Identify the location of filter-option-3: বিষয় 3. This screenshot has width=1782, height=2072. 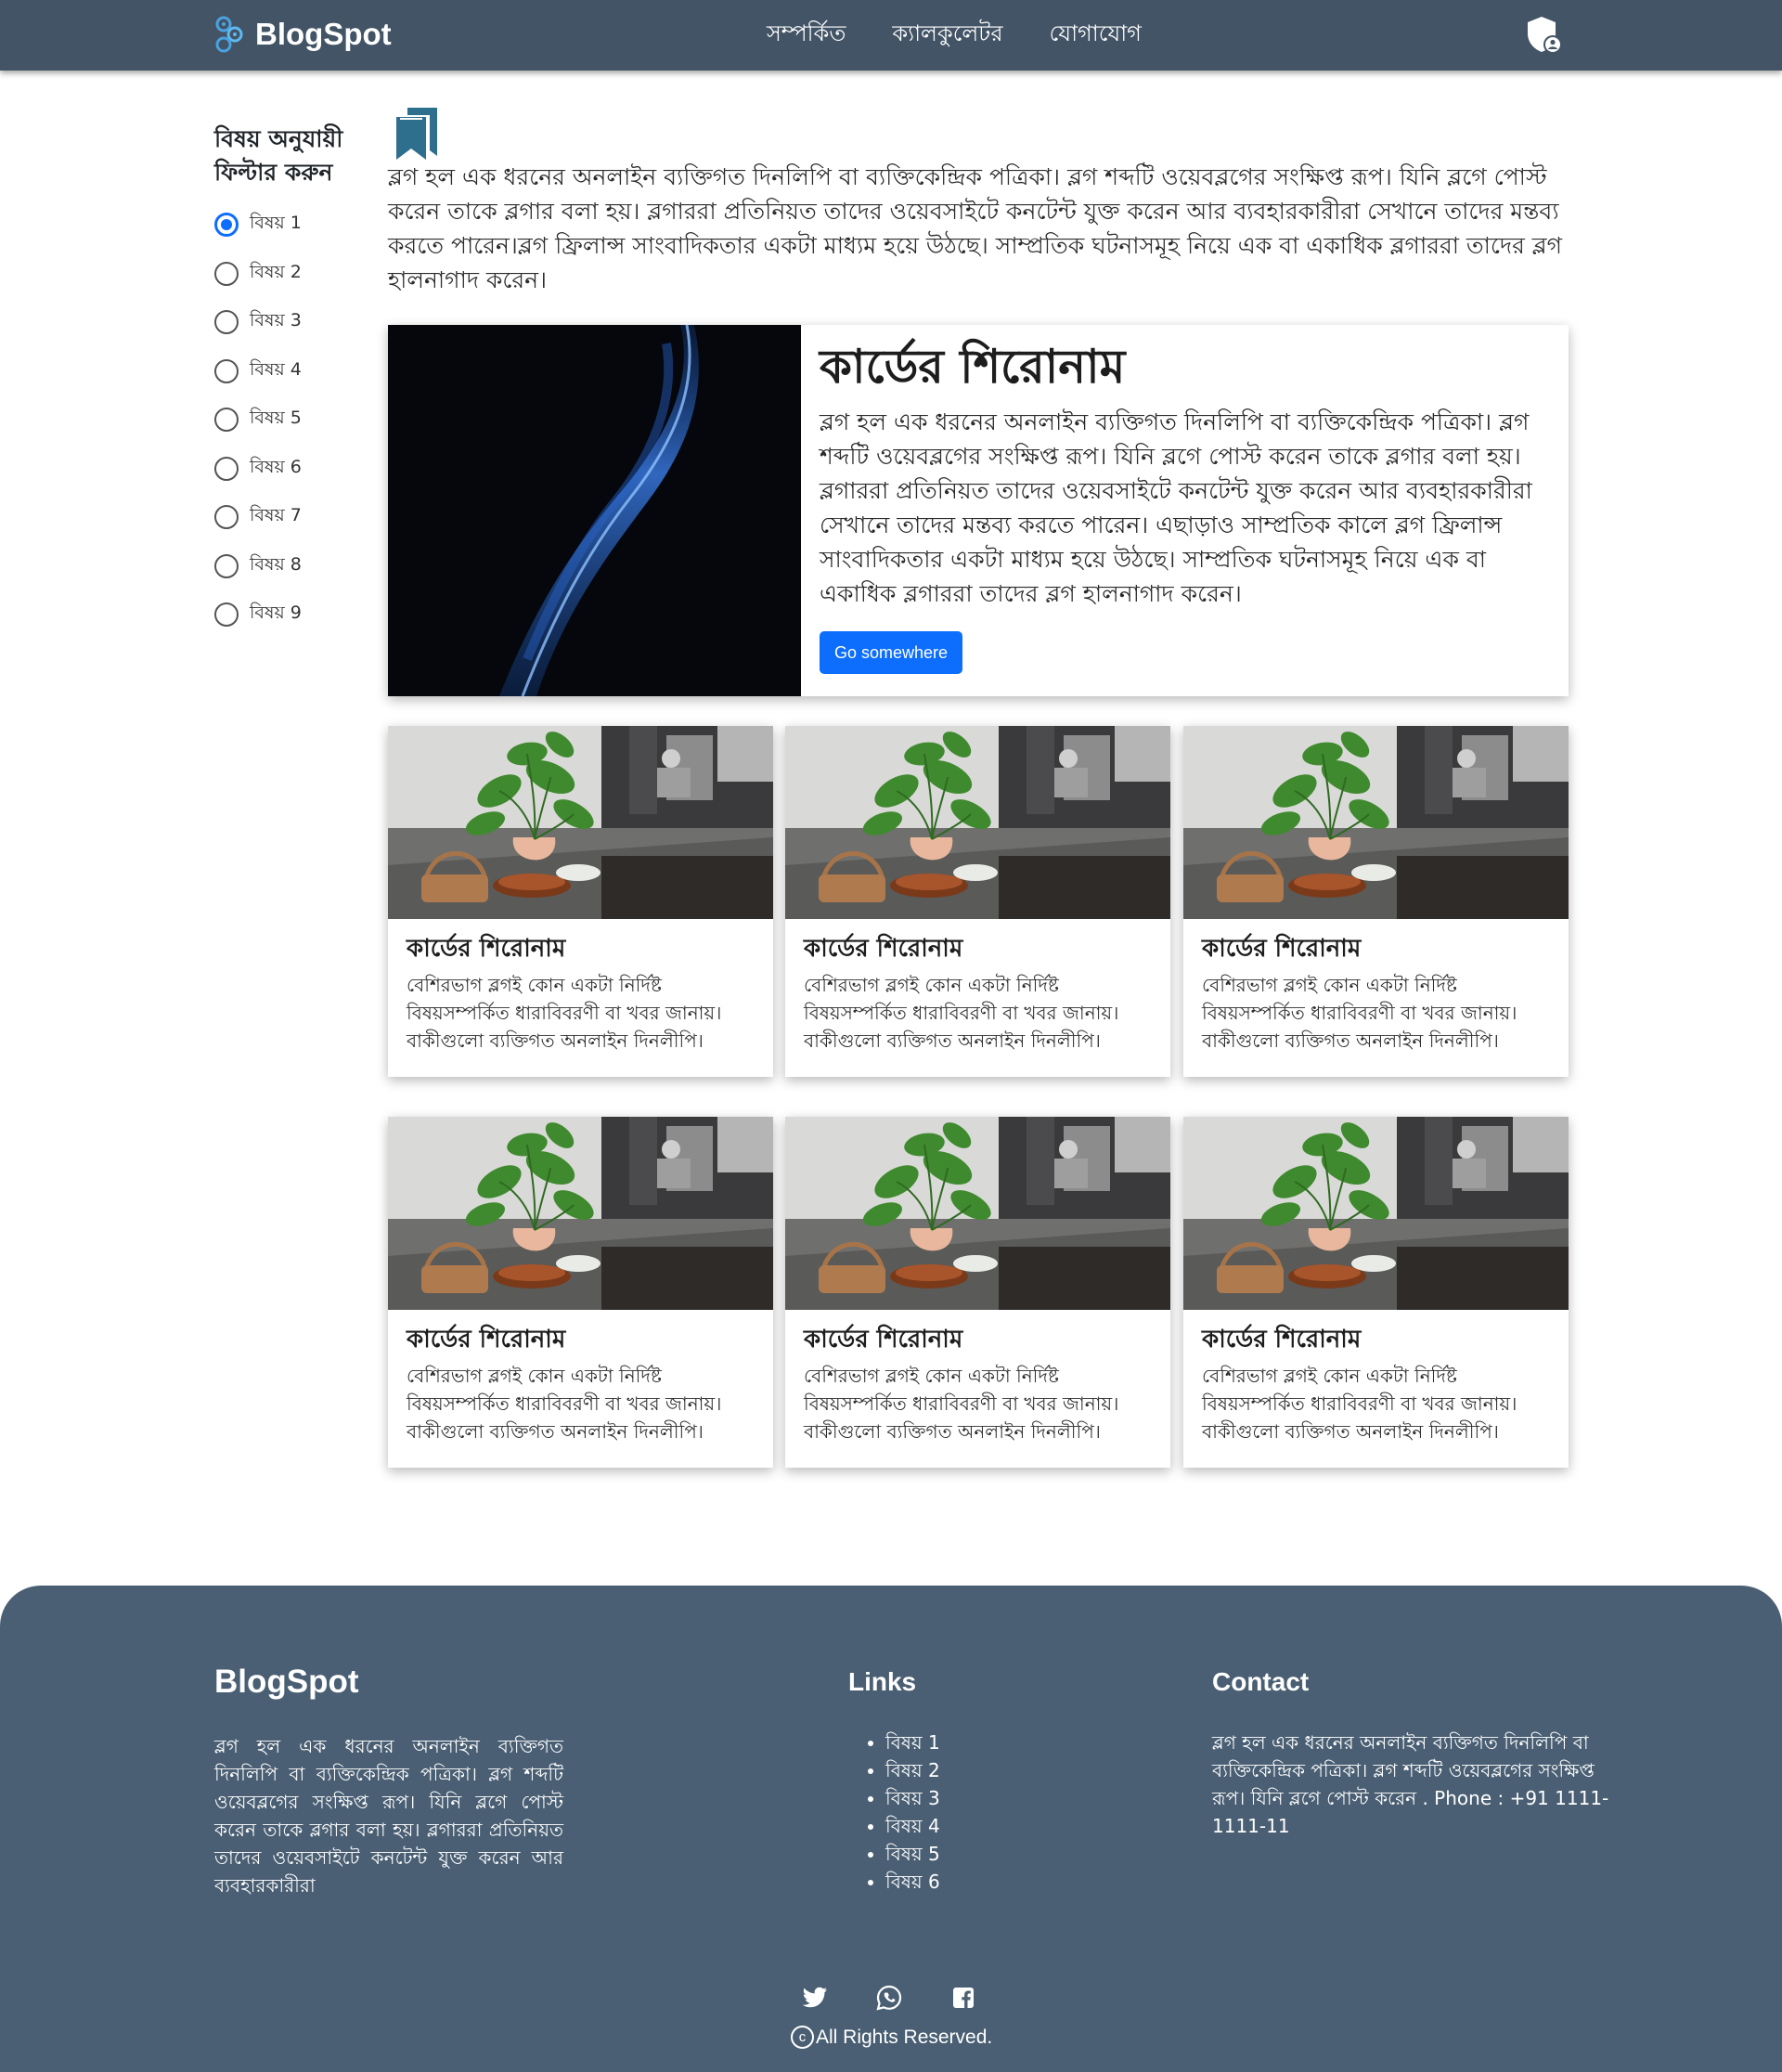
(288, 323).